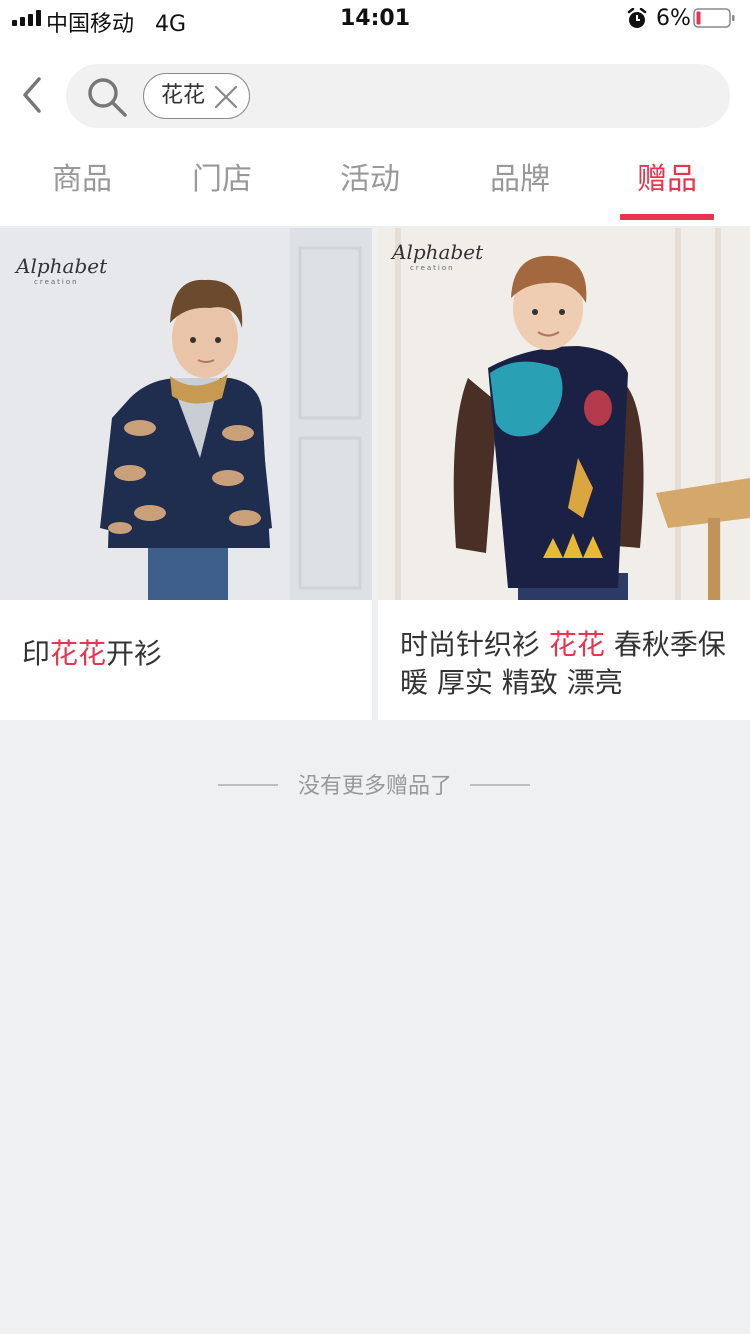  I want to click on battery-percentage: 6%, so click(673, 18).